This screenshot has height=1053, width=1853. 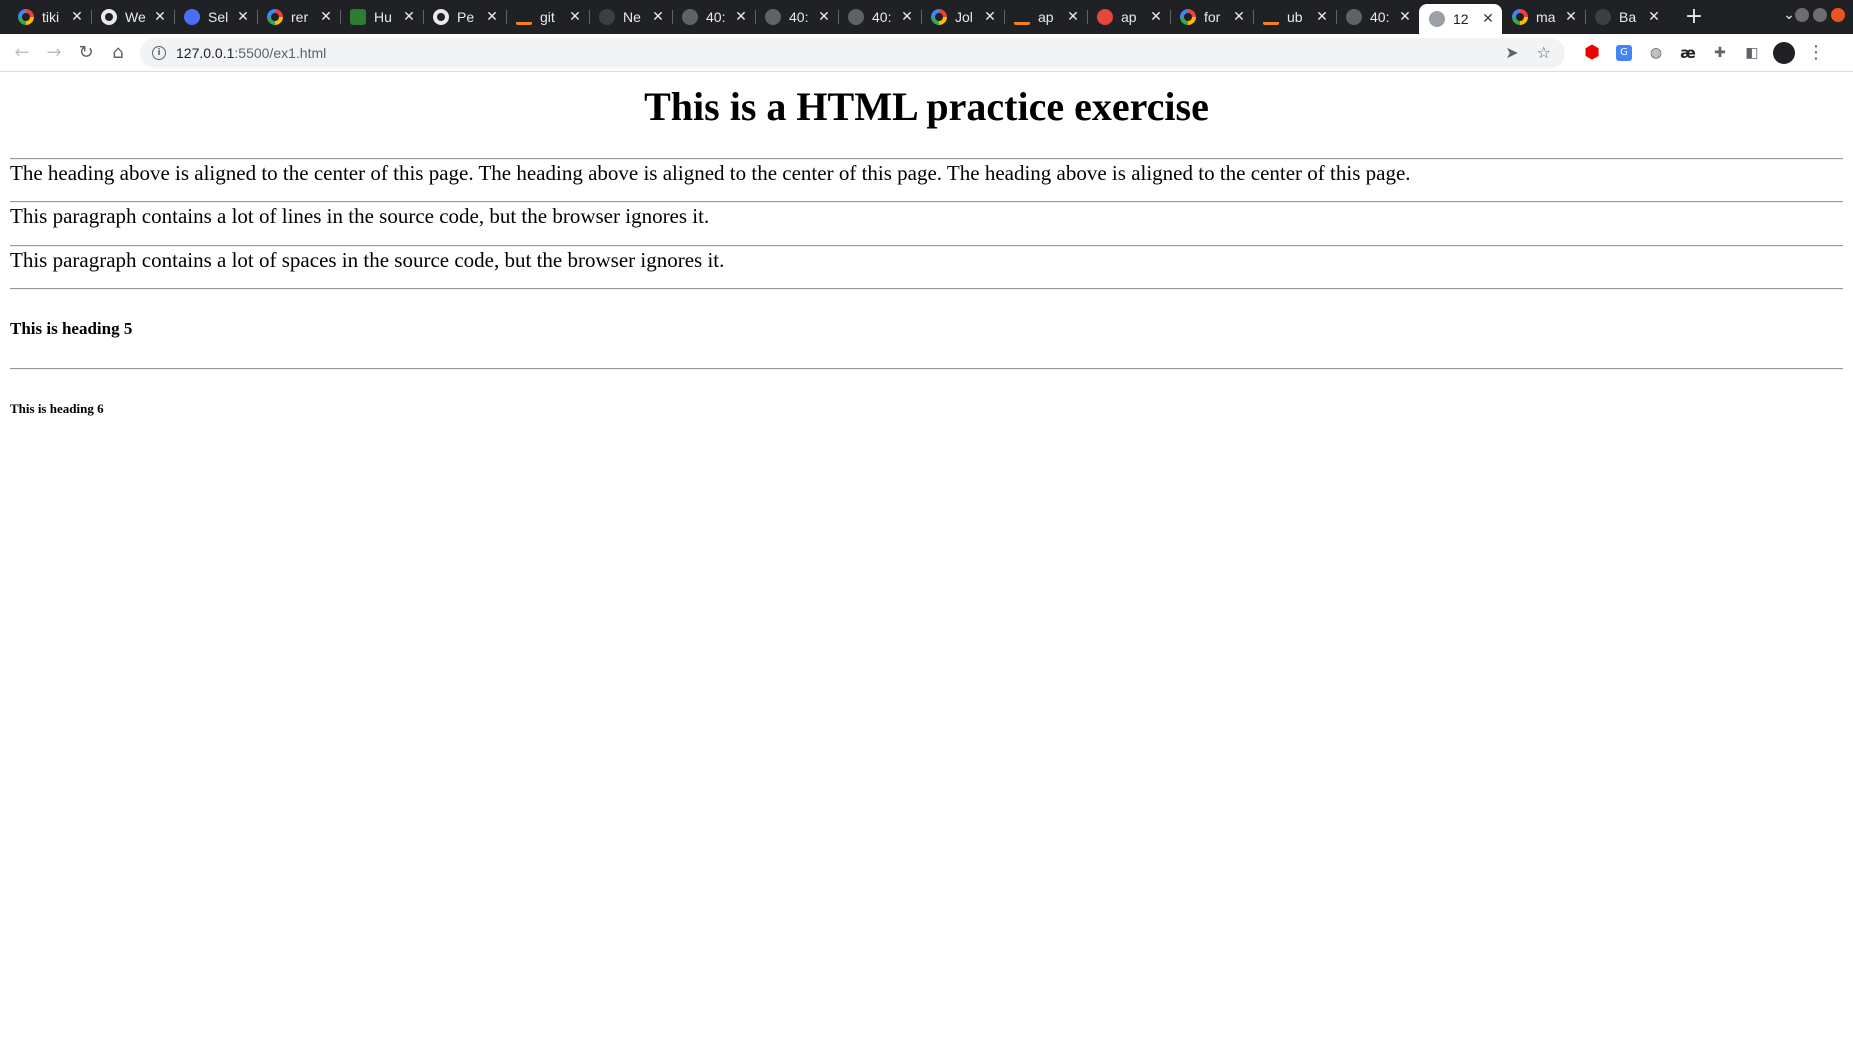 I want to click on site-info-icon: i, so click(x=159, y=52).